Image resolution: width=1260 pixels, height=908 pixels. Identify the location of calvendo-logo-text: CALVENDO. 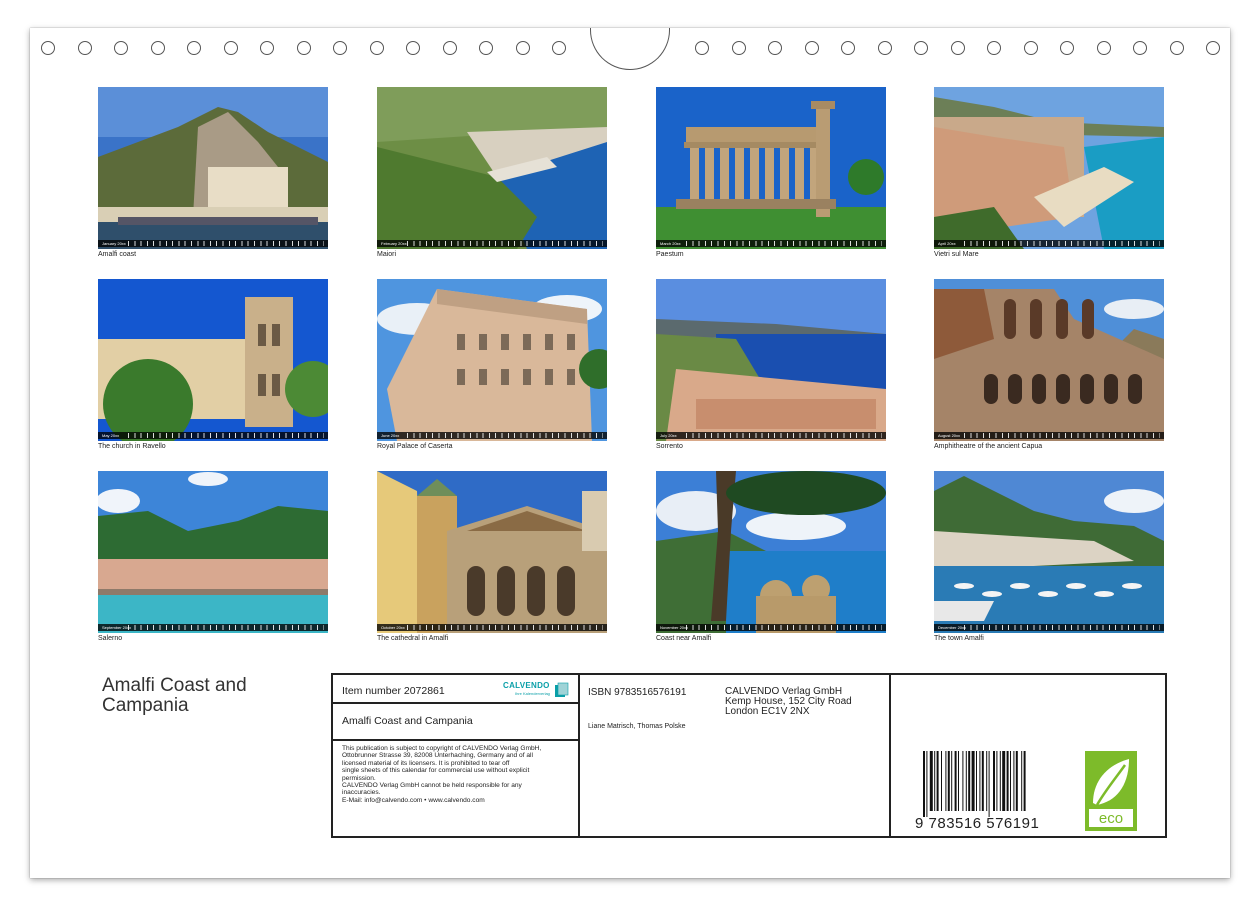
(526, 685).